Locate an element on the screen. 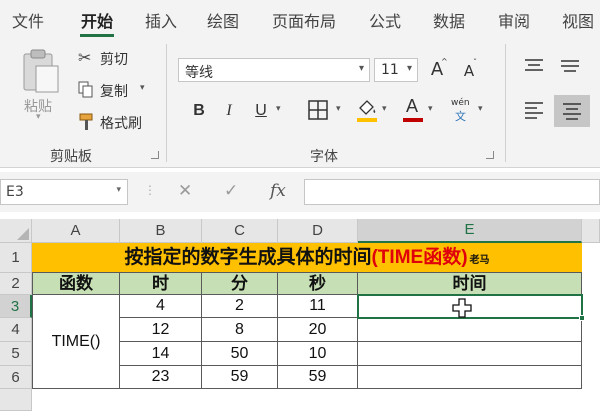 This screenshot has width=600, height=411. data-cell: 4 is located at coordinates (161, 306).